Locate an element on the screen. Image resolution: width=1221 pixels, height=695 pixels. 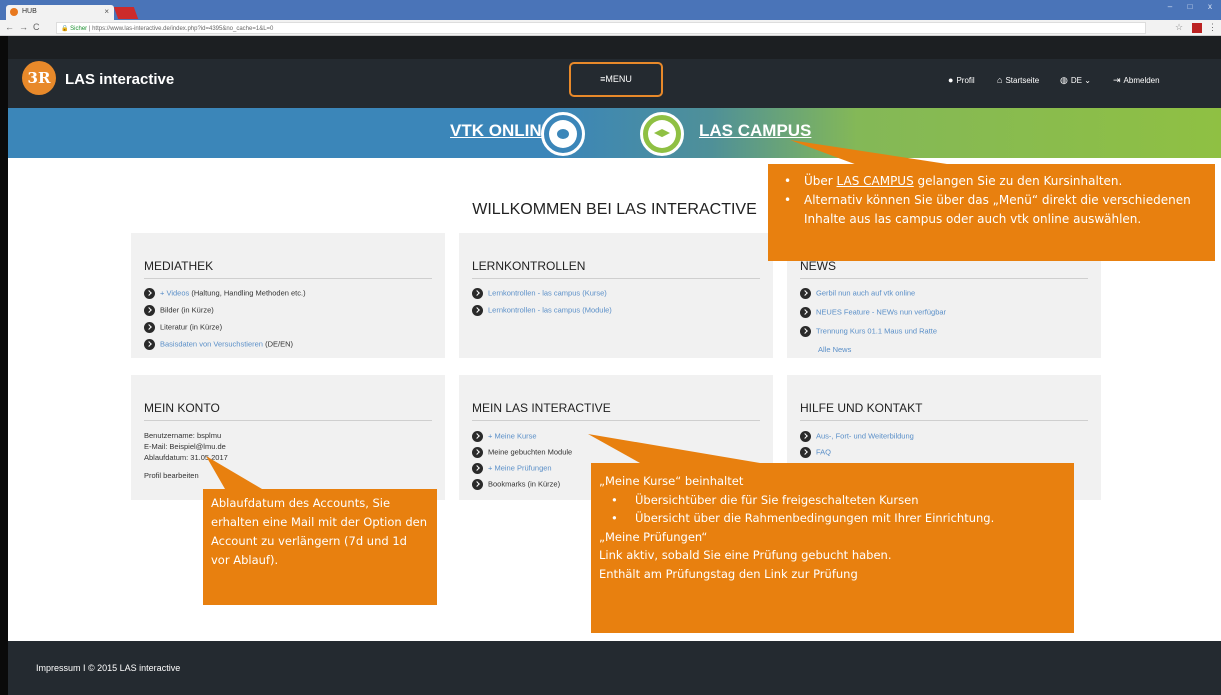
list-item: NEUES Feature - NEWs nun verfügbar is located at coordinates (873, 312).